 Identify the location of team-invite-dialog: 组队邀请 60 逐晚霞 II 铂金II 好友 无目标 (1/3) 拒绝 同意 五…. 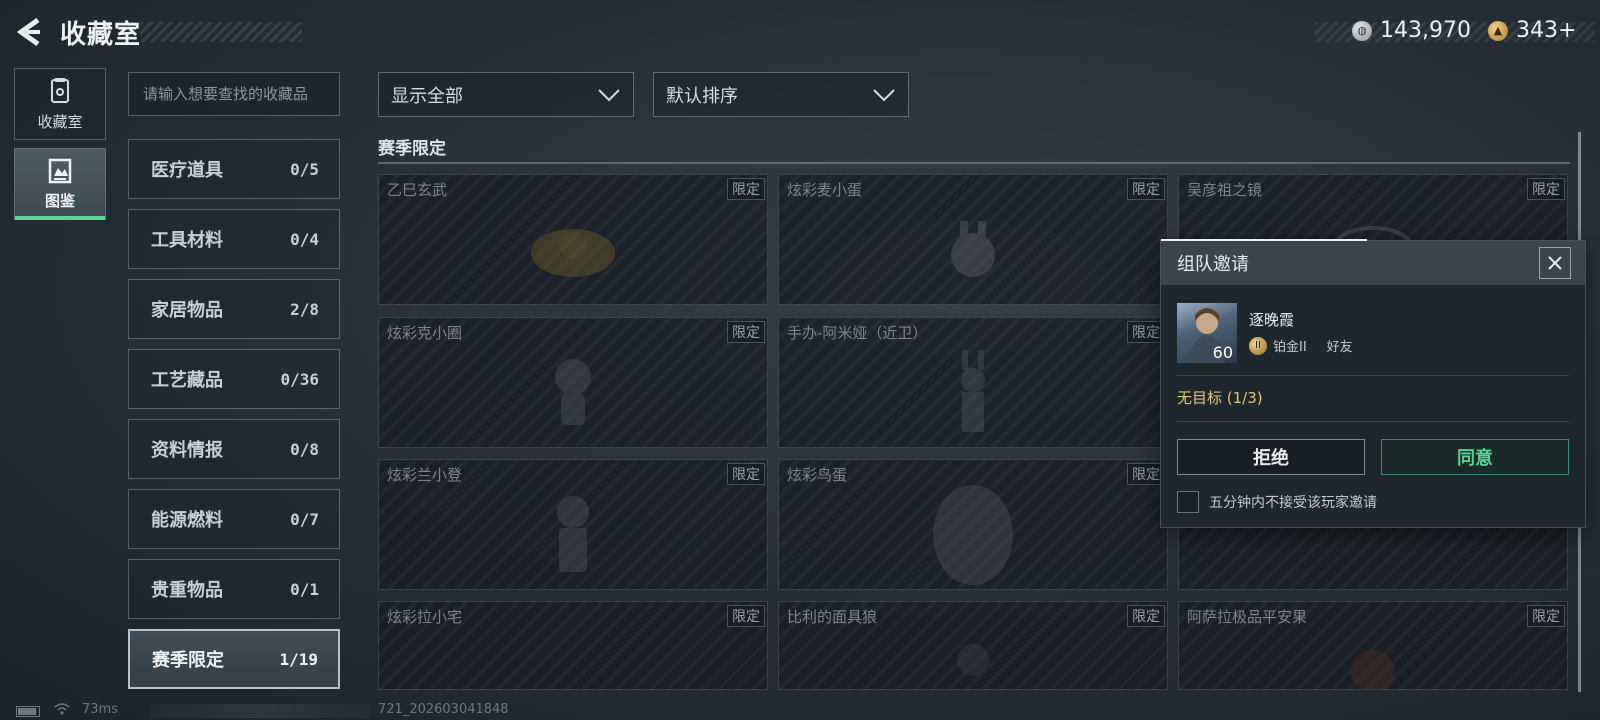
(1373, 383).